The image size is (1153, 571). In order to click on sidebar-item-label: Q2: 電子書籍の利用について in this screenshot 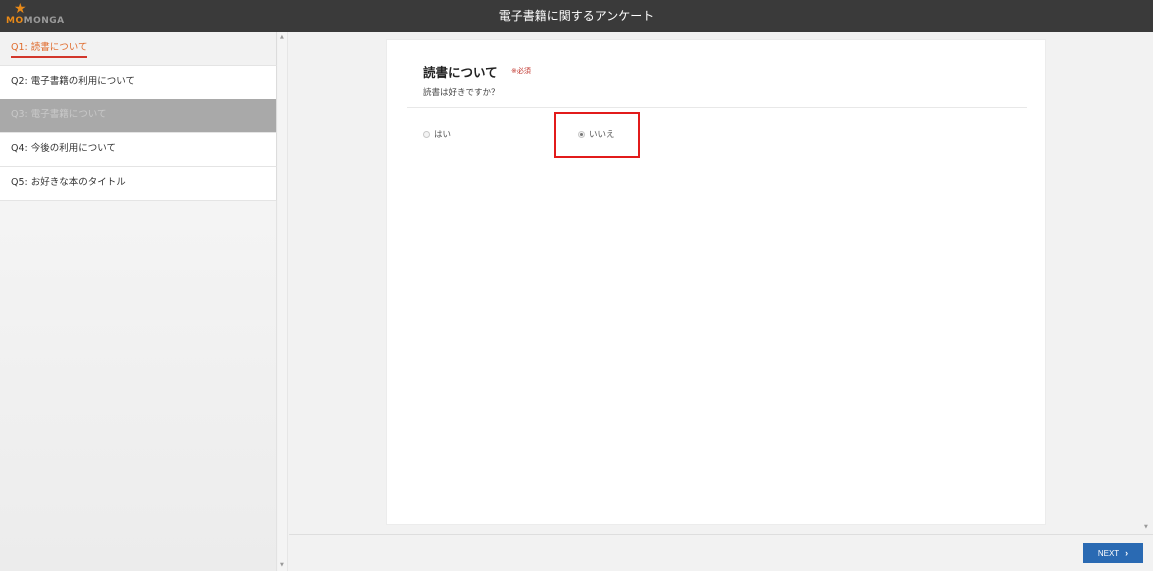, I will do `click(73, 81)`.